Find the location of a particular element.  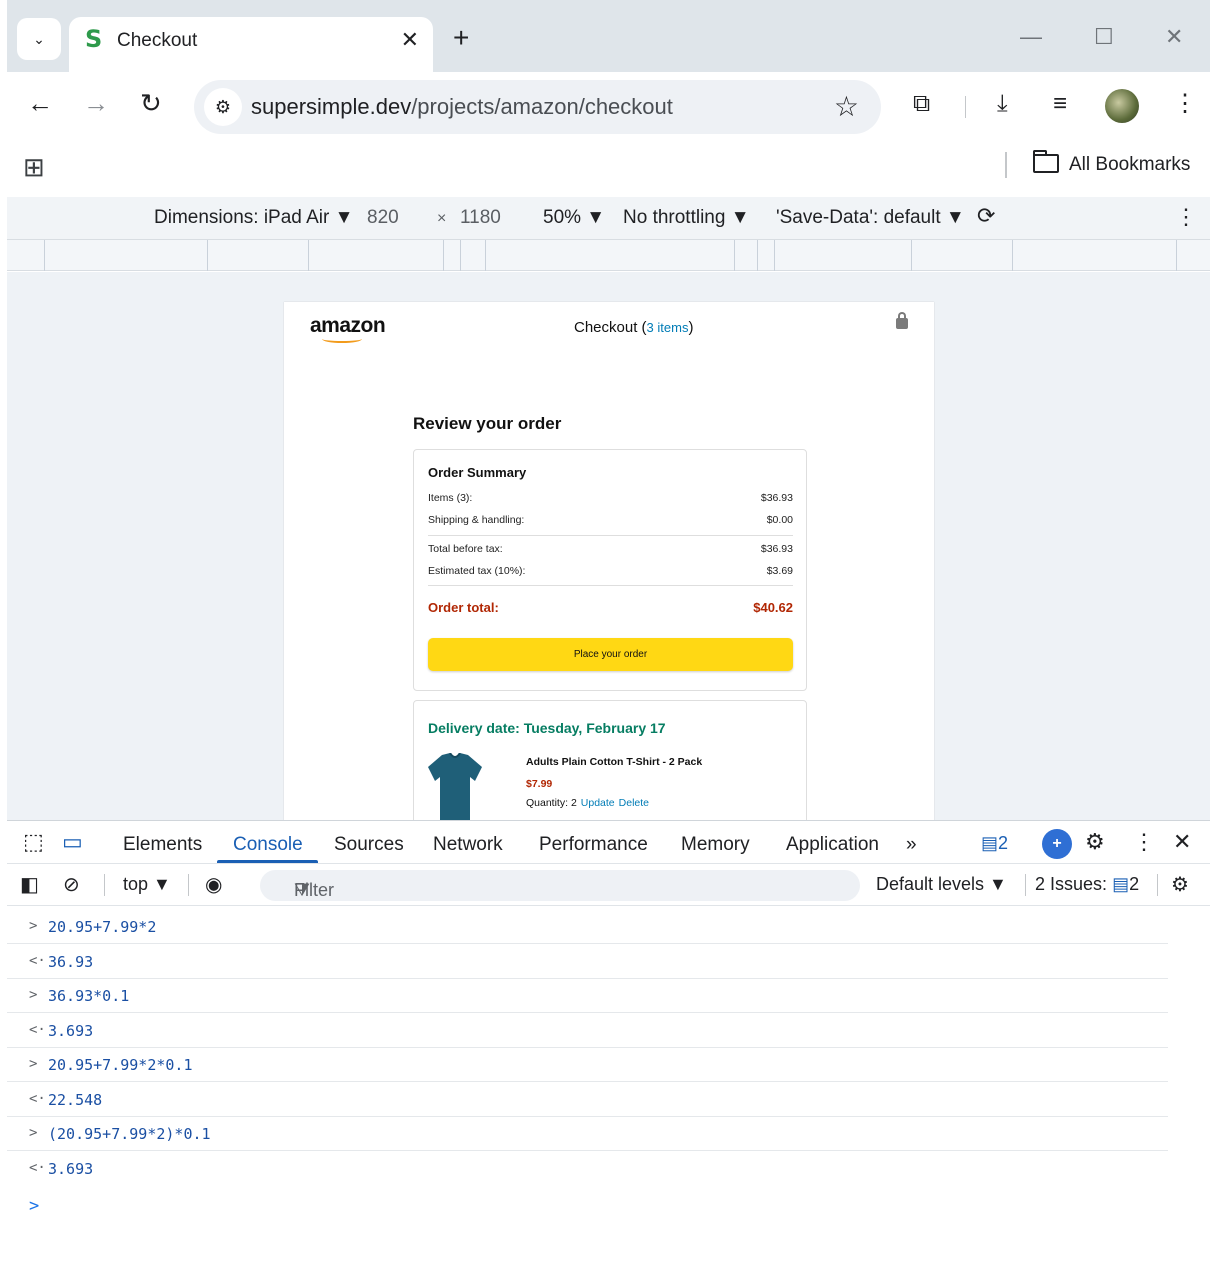

maximize-icon: ☐ is located at coordinates (1104, 37).